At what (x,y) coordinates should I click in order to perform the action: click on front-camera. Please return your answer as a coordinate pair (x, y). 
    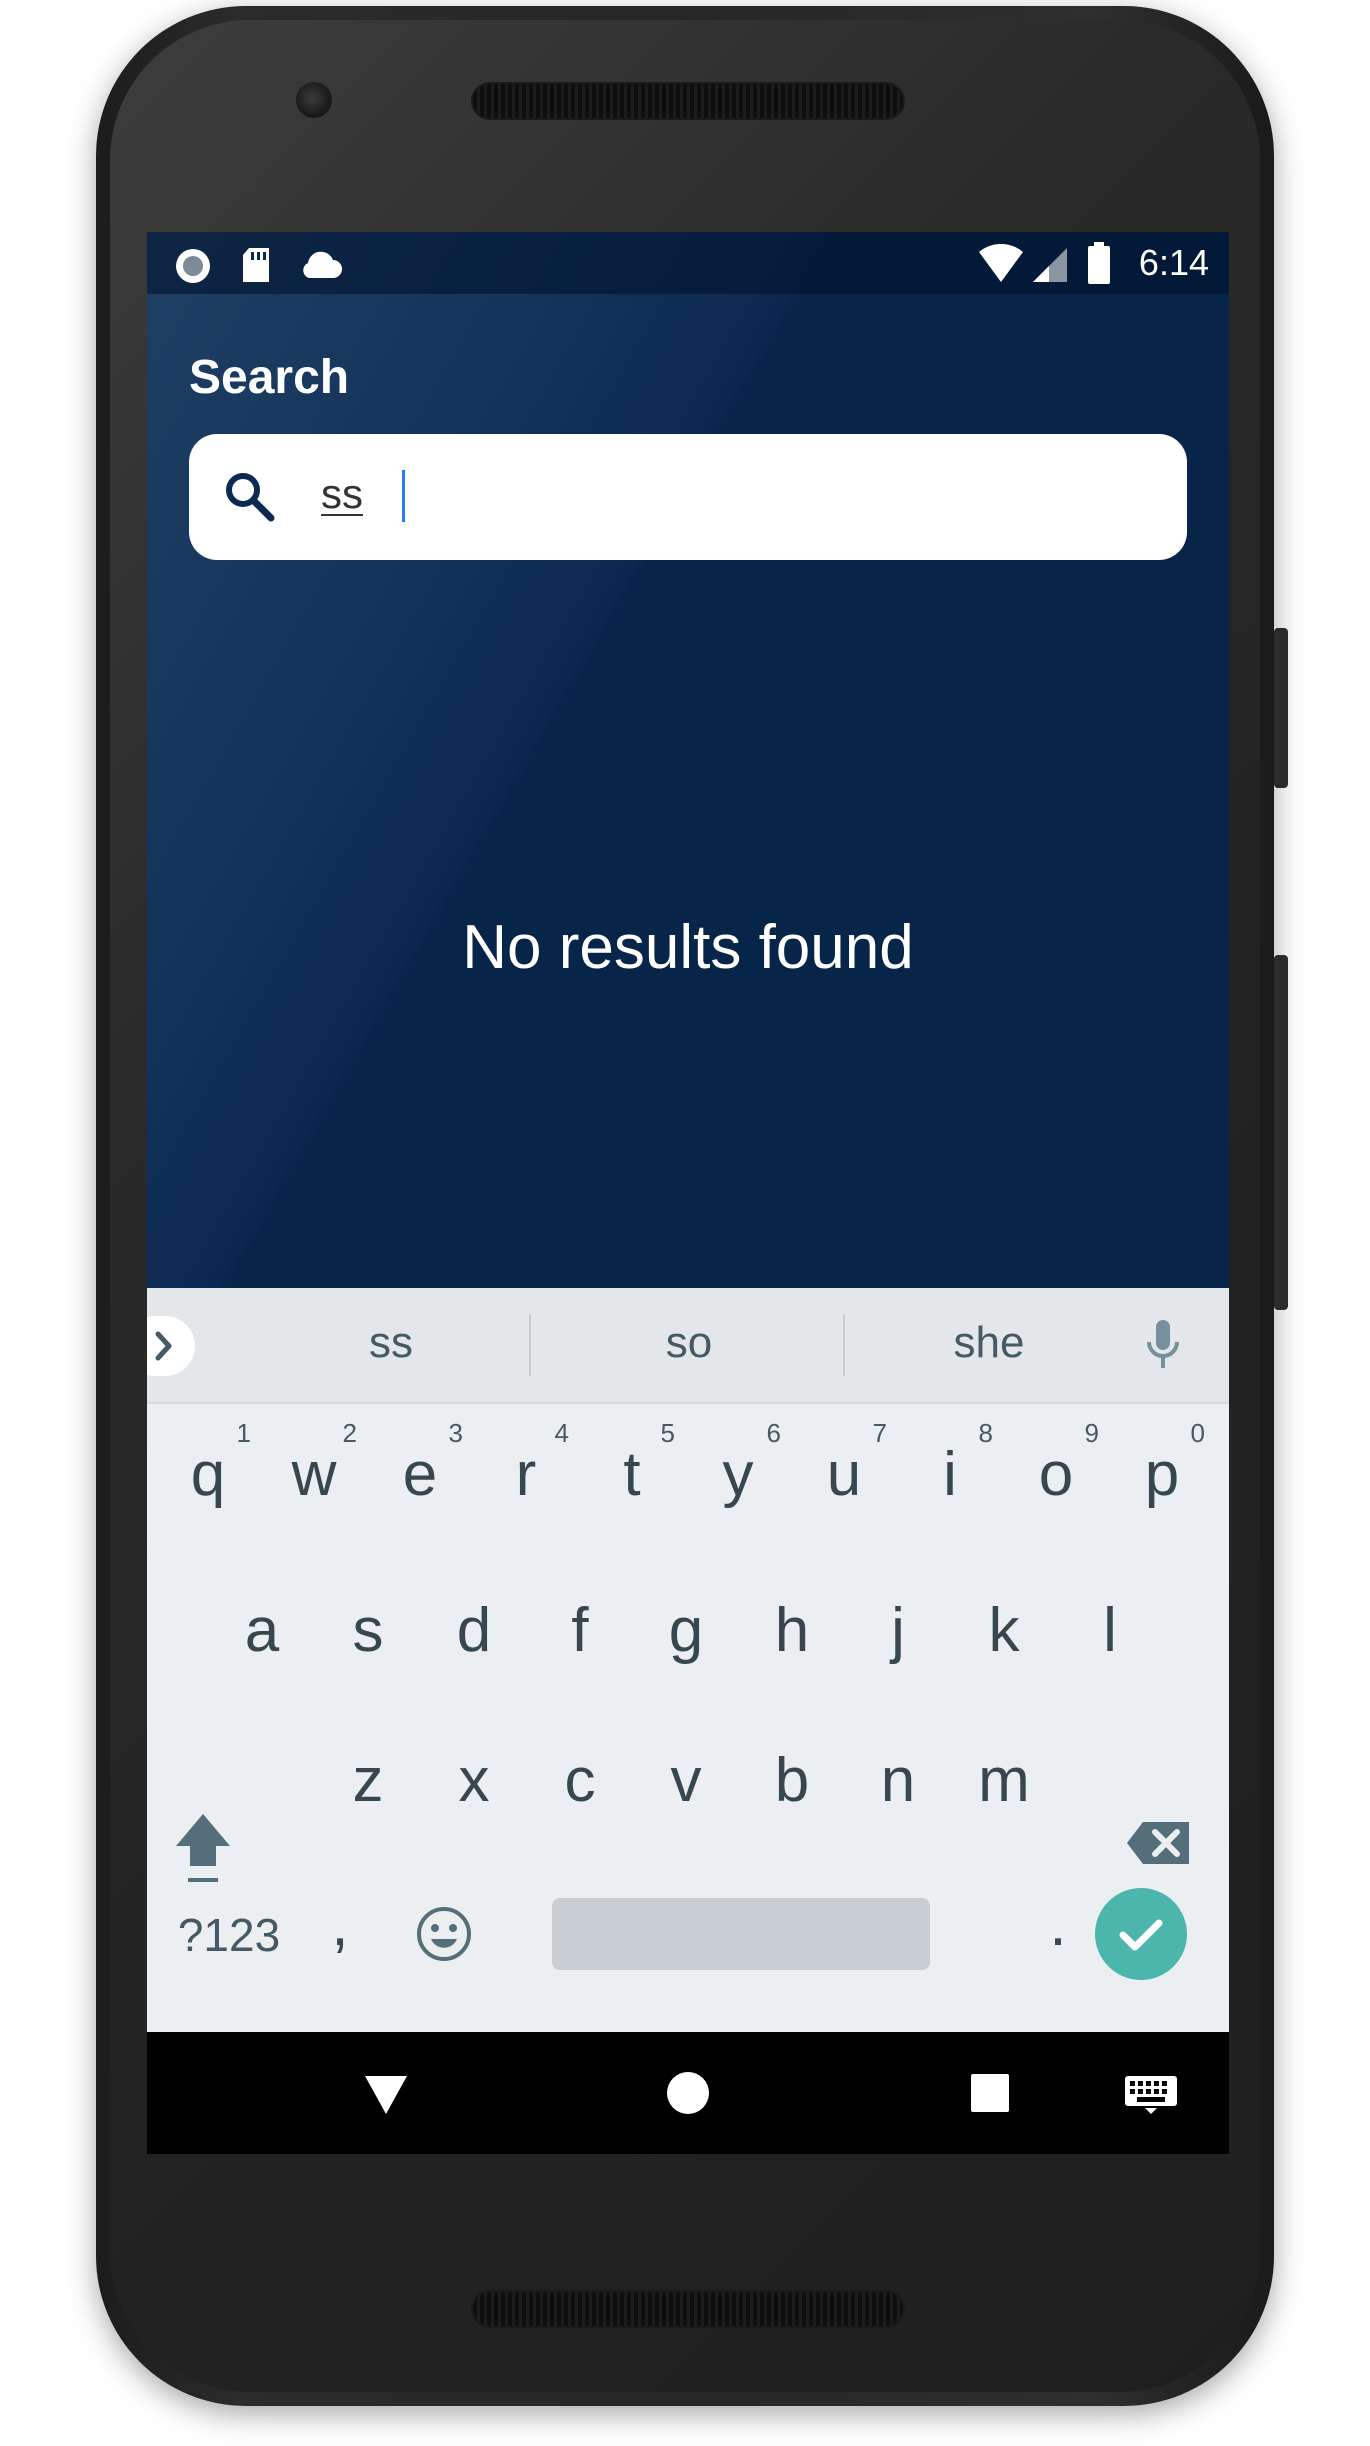
    Looking at the image, I should click on (314, 100).